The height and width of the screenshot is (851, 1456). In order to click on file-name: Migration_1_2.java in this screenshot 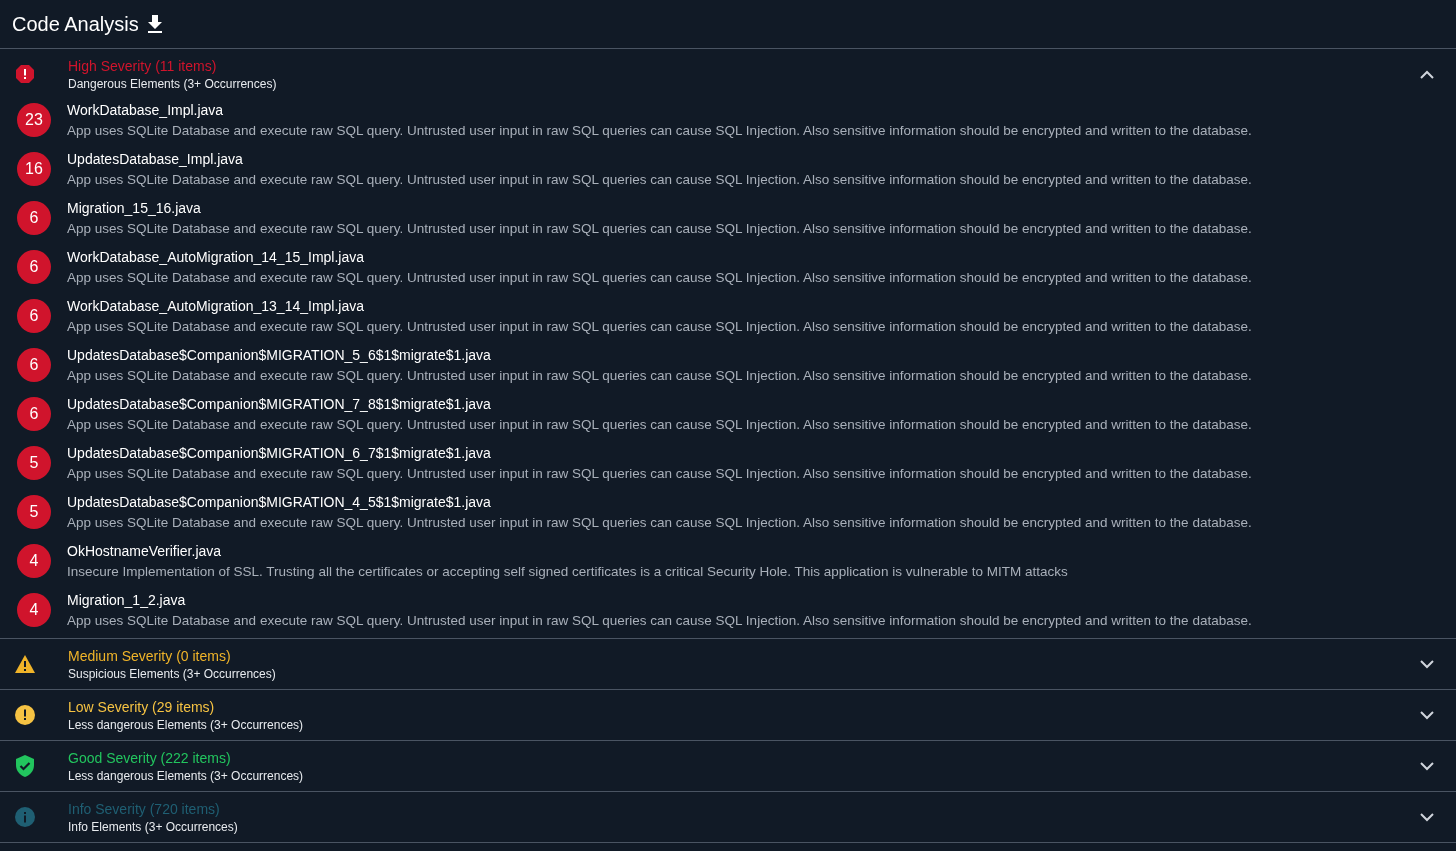, I will do `click(659, 599)`.